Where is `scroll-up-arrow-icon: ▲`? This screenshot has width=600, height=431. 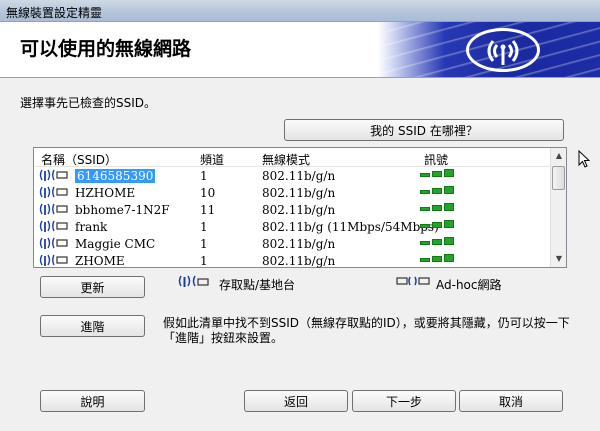
scroll-up-arrow-icon: ▲ is located at coordinates (559, 156).